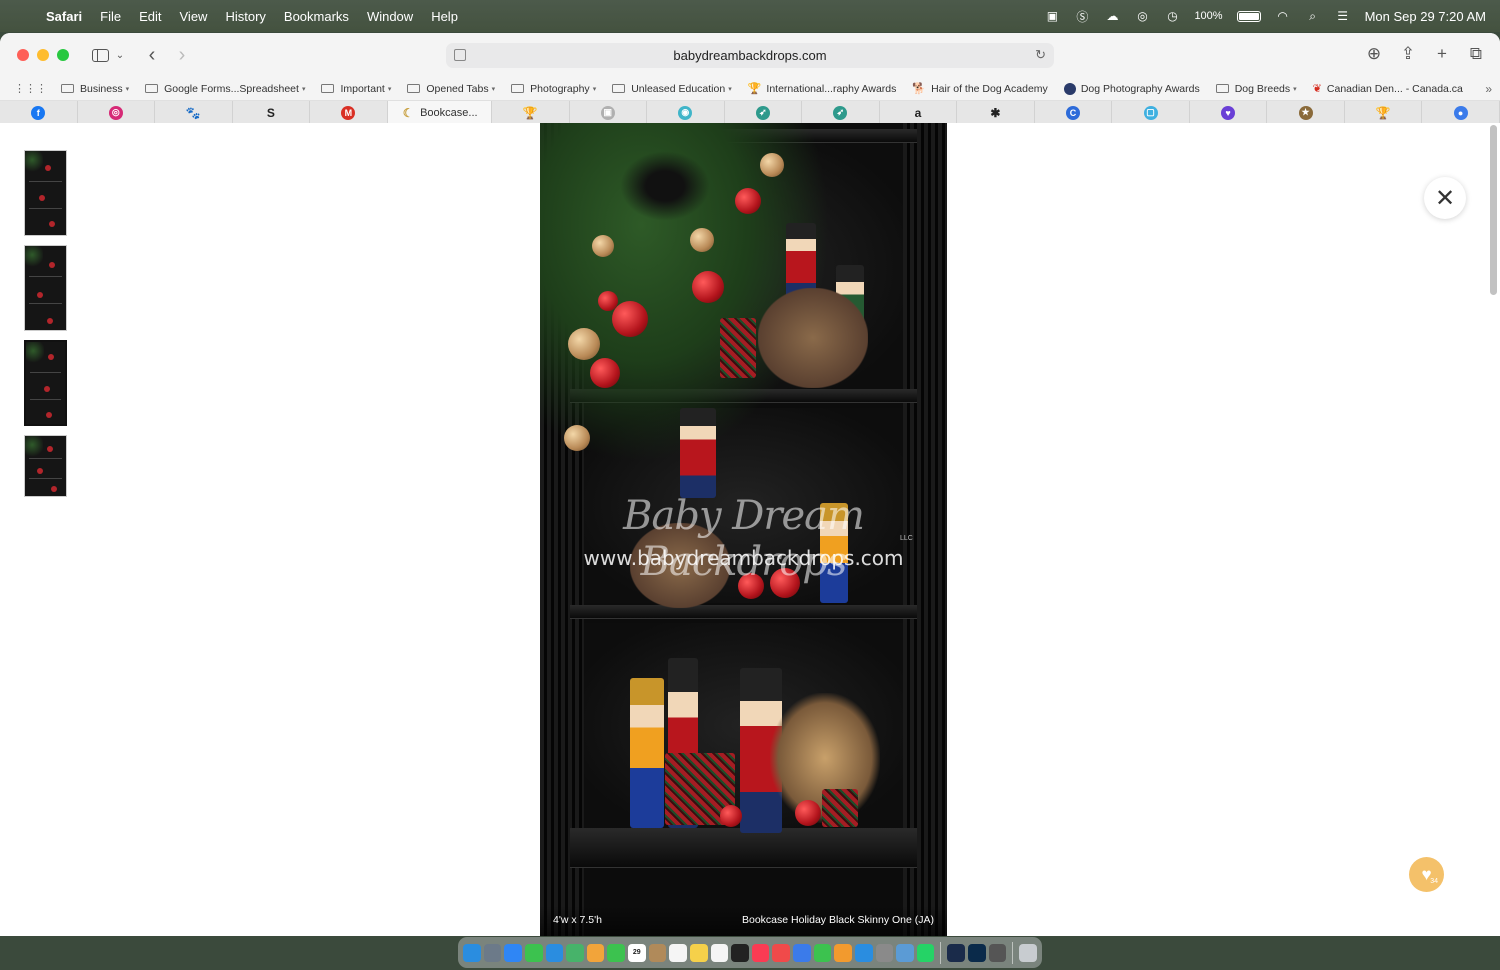 This screenshot has width=1500, height=970. What do you see at coordinates (444, 16) in the screenshot?
I see `menu-help: Help` at bounding box center [444, 16].